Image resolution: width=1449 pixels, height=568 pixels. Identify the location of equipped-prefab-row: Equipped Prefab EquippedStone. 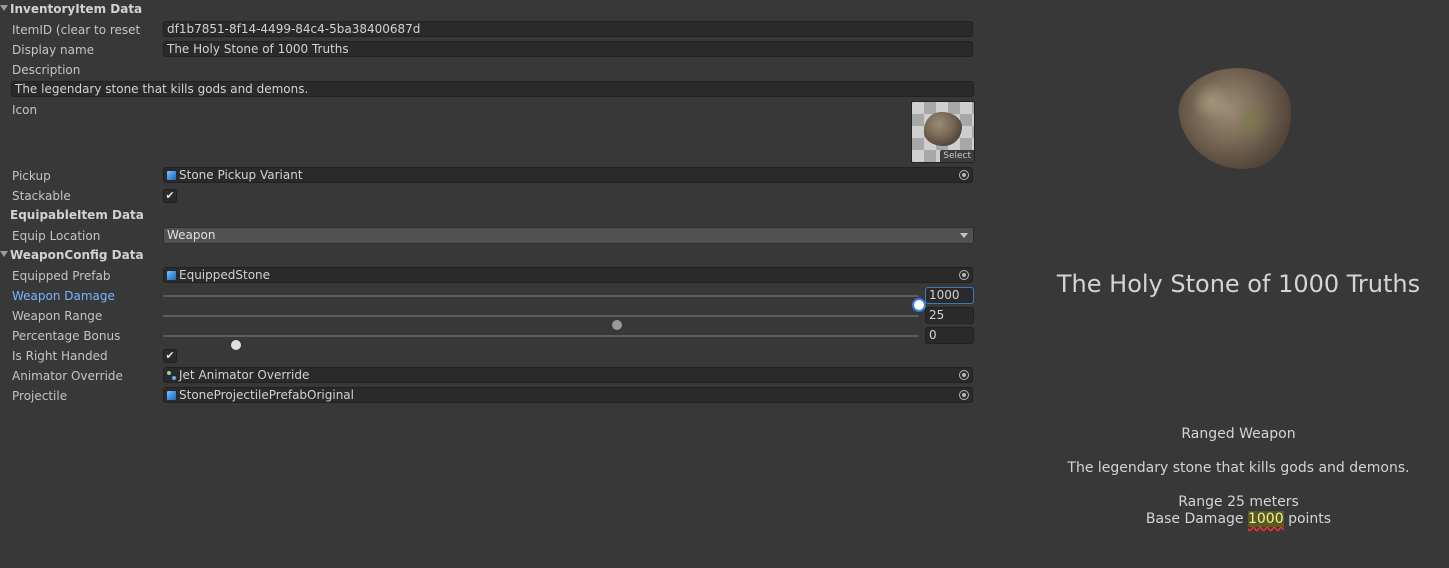
(490, 276).